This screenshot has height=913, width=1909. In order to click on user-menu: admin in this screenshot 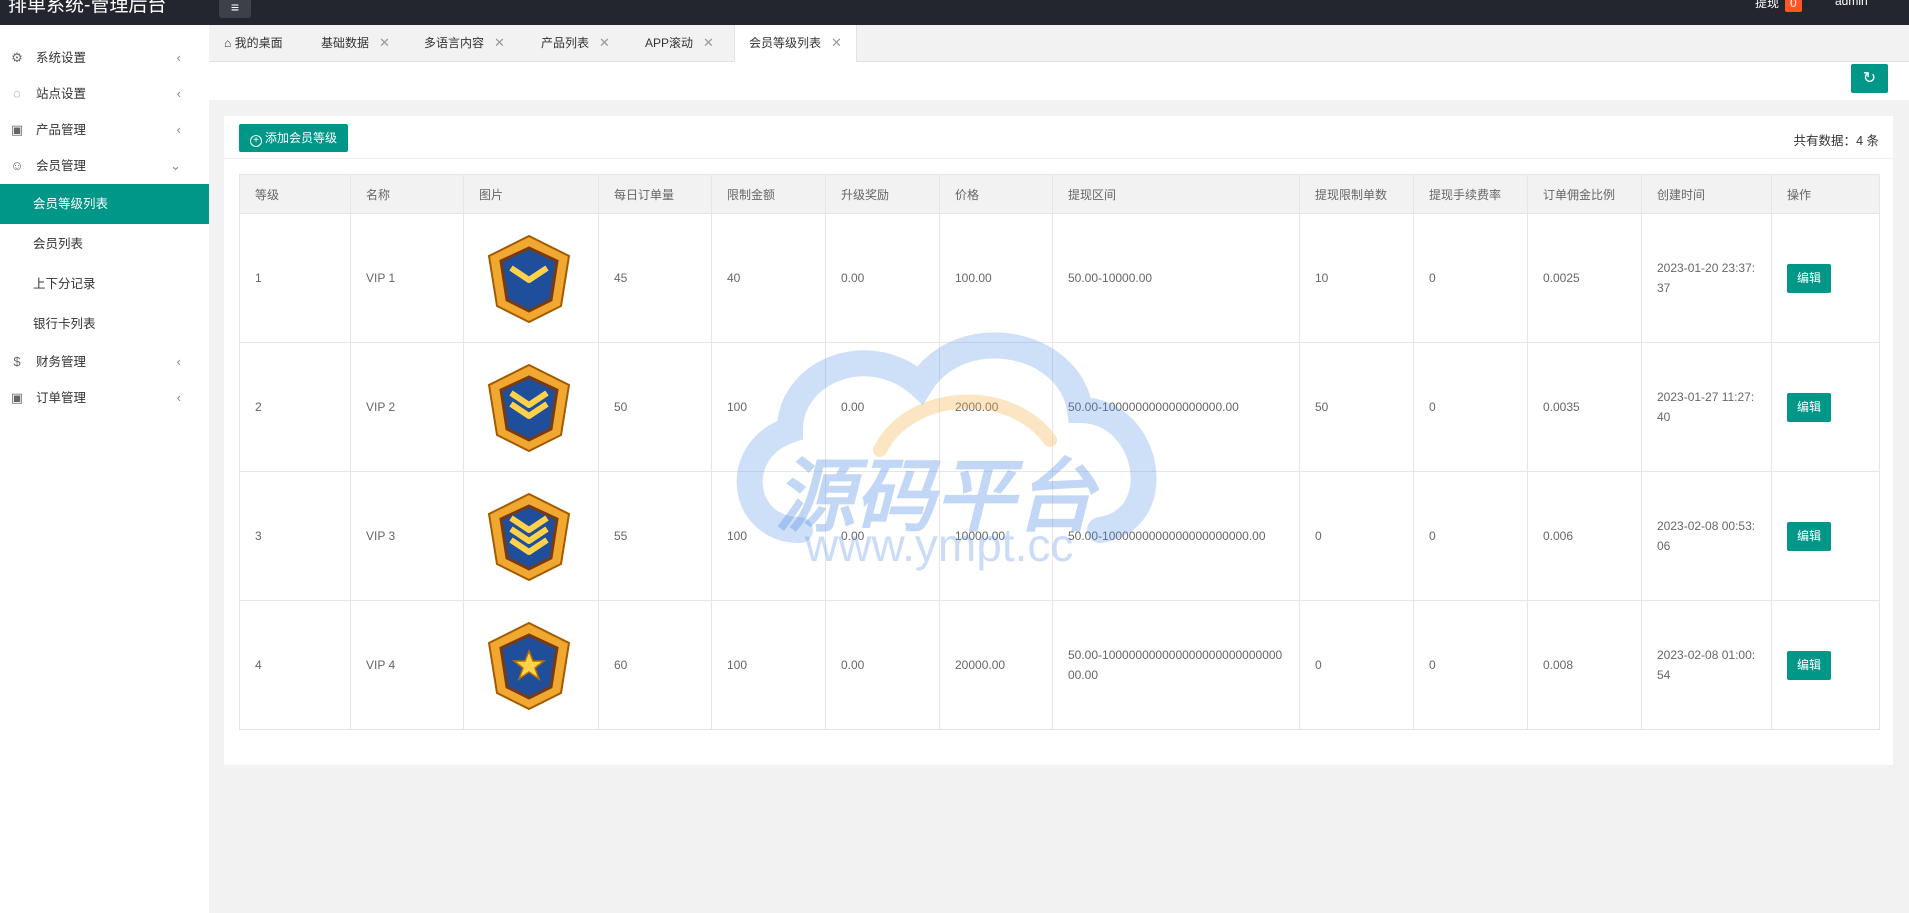, I will do `click(1858, 4)`.